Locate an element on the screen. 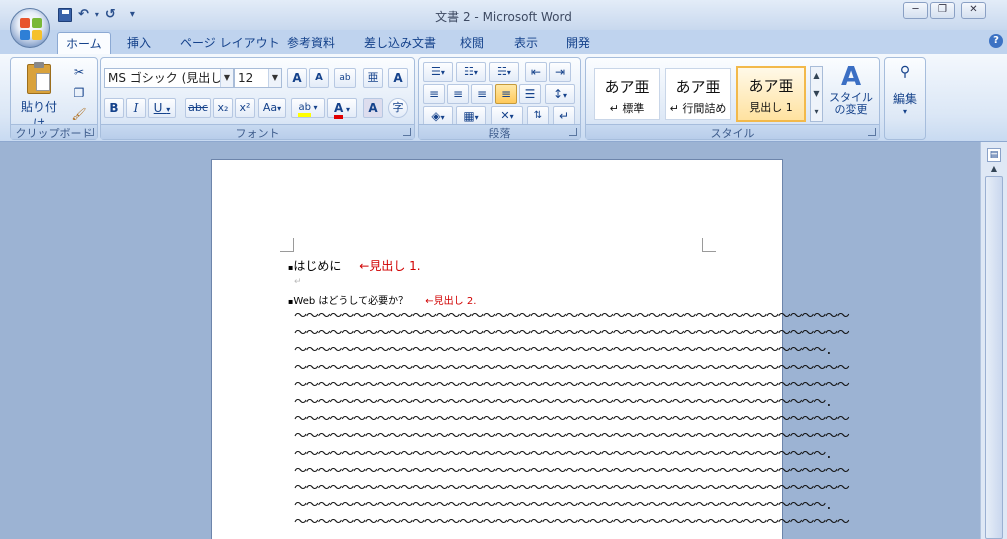 This screenshot has height=539, width=1007. underline-button: U ▾ is located at coordinates (162, 108).